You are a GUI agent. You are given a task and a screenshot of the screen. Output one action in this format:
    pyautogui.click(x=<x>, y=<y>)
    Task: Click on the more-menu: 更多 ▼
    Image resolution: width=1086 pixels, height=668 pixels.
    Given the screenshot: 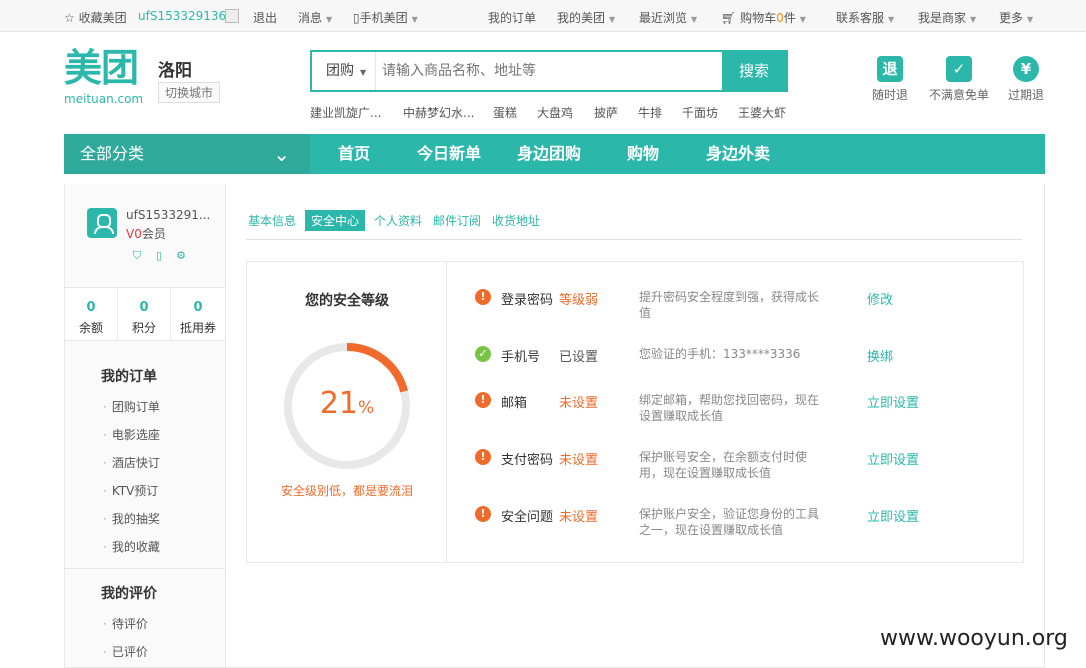 What is the action you would take?
    pyautogui.click(x=1016, y=17)
    